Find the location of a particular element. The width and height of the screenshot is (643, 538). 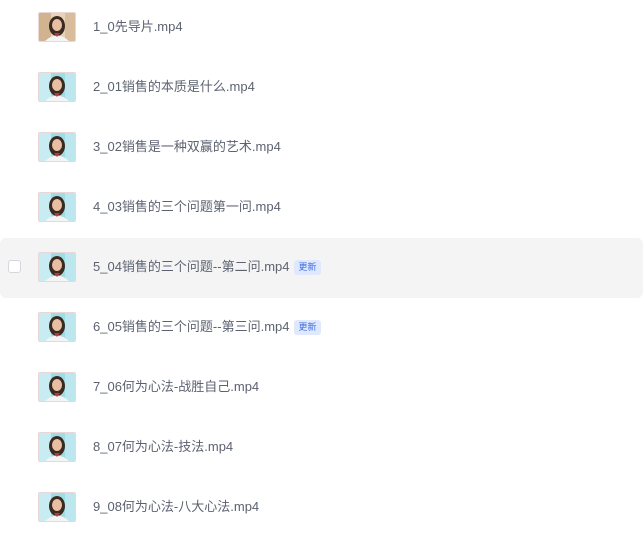

file-name-cell: 3_02销售是一种双赢的艺术.mp4 is located at coordinates (187, 147).